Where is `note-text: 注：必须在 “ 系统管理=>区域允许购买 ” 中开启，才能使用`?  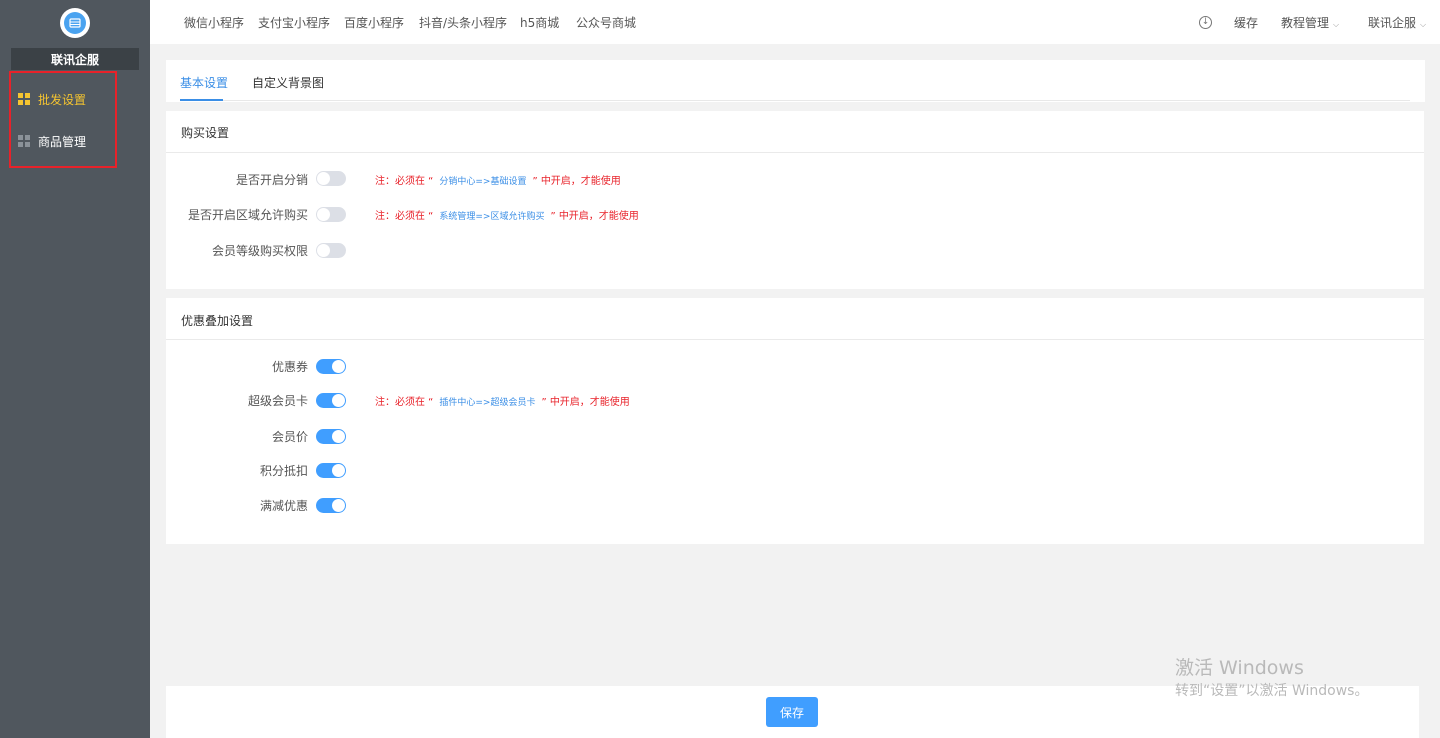
note-text: 注：必须在 “ 系统管理=>区域允许购买 ” 中开启，才能使用 is located at coordinates (507, 214).